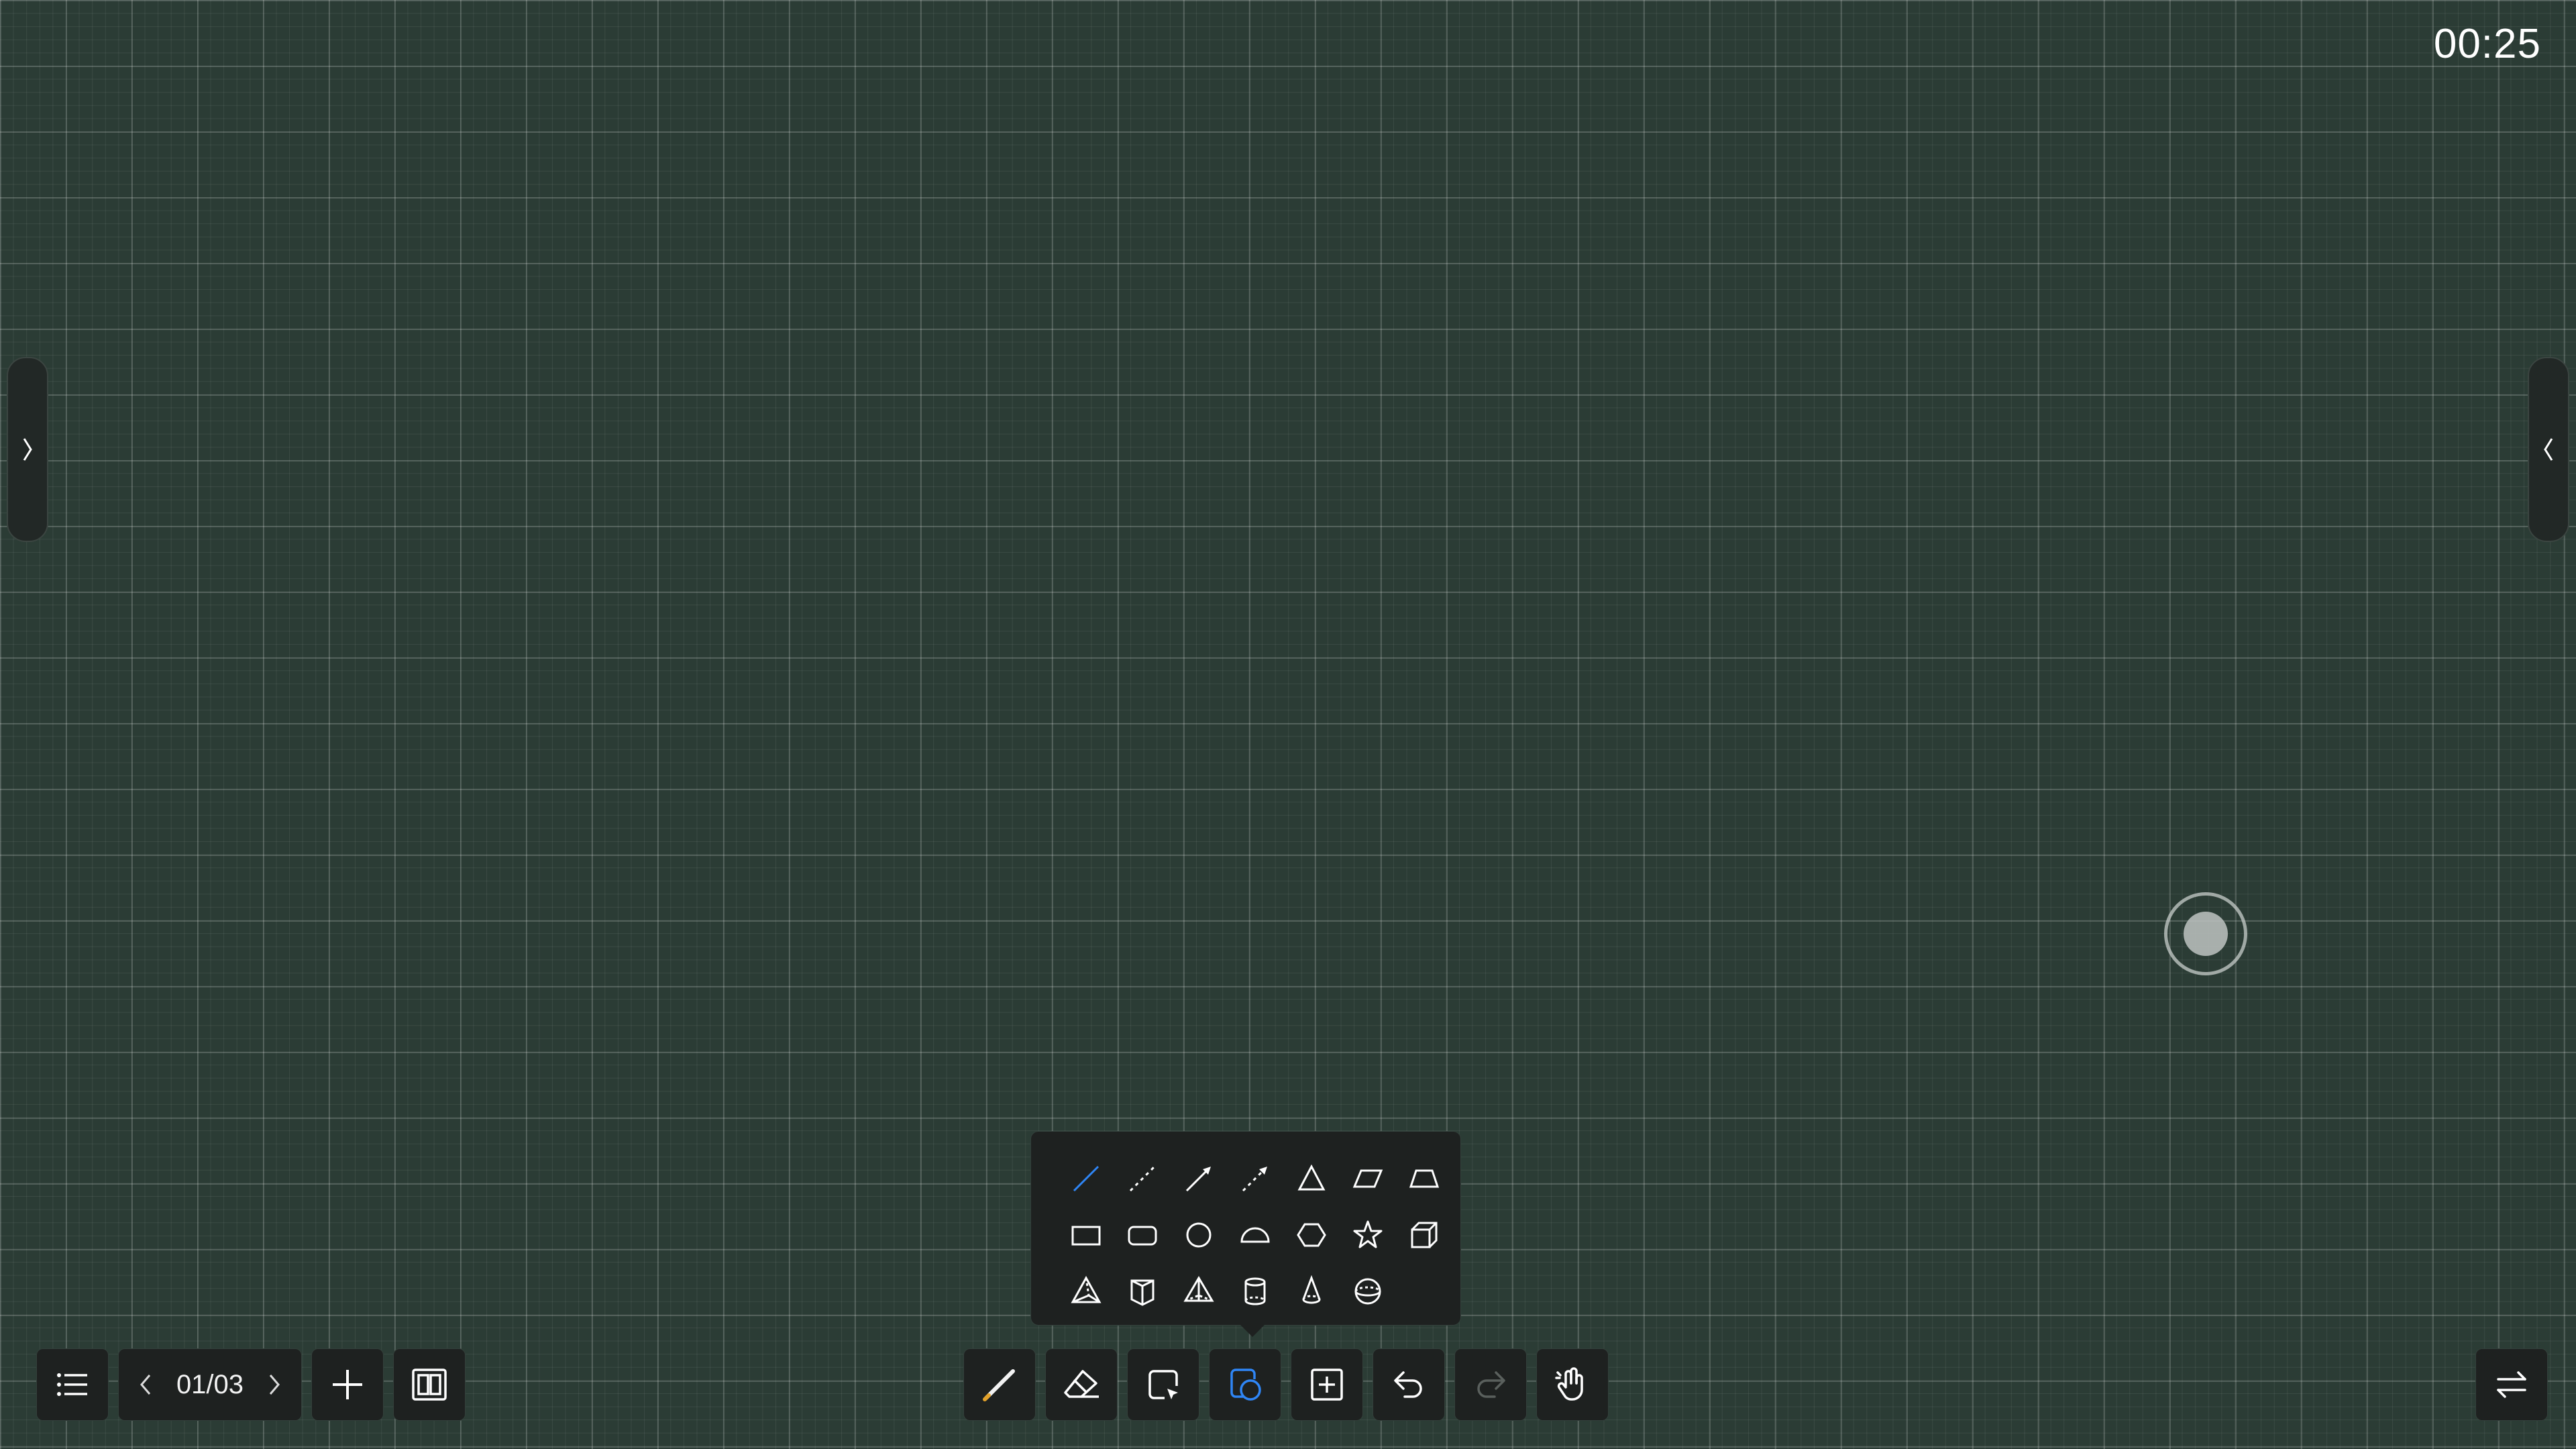 This screenshot has height=1449, width=2576. I want to click on redo-button, so click(1490, 1384).